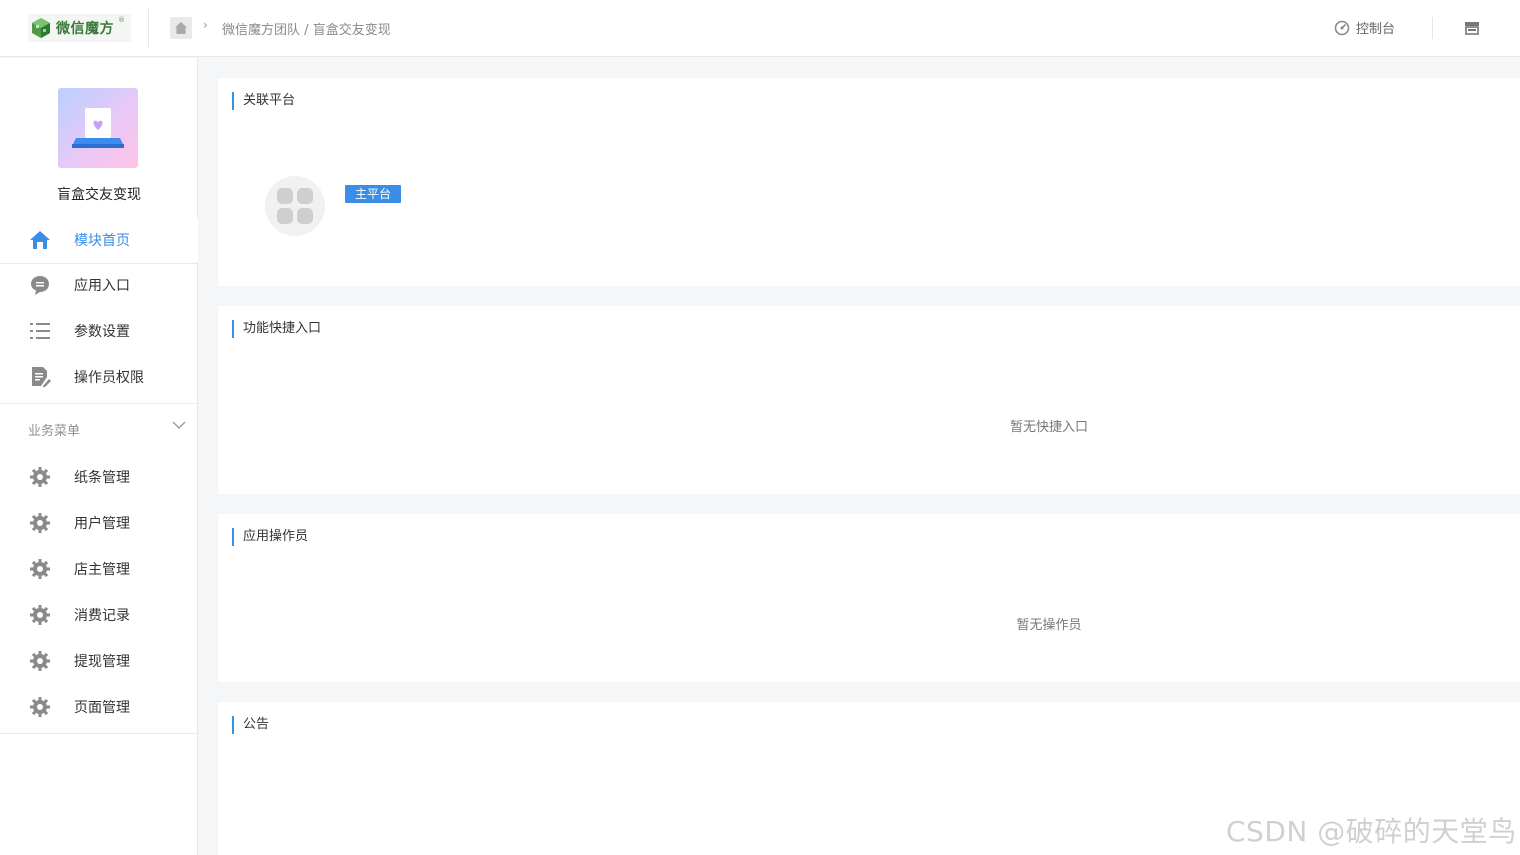 This screenshot has width=1520, height=855. I want to click on sidebar-item-label: 操作员权限, so click(109, 378).